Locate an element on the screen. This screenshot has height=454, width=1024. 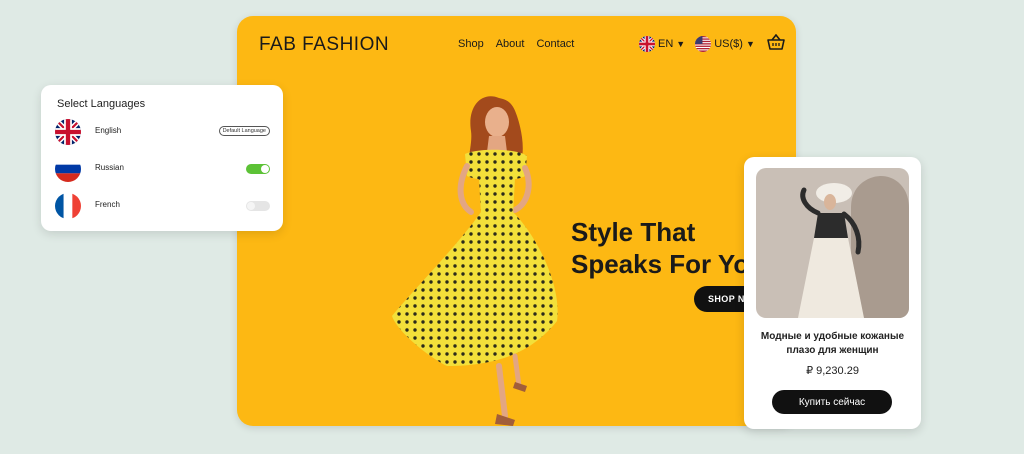
header-controls: EN ▼ US($) ▼ is located at coordinates (712, 43).